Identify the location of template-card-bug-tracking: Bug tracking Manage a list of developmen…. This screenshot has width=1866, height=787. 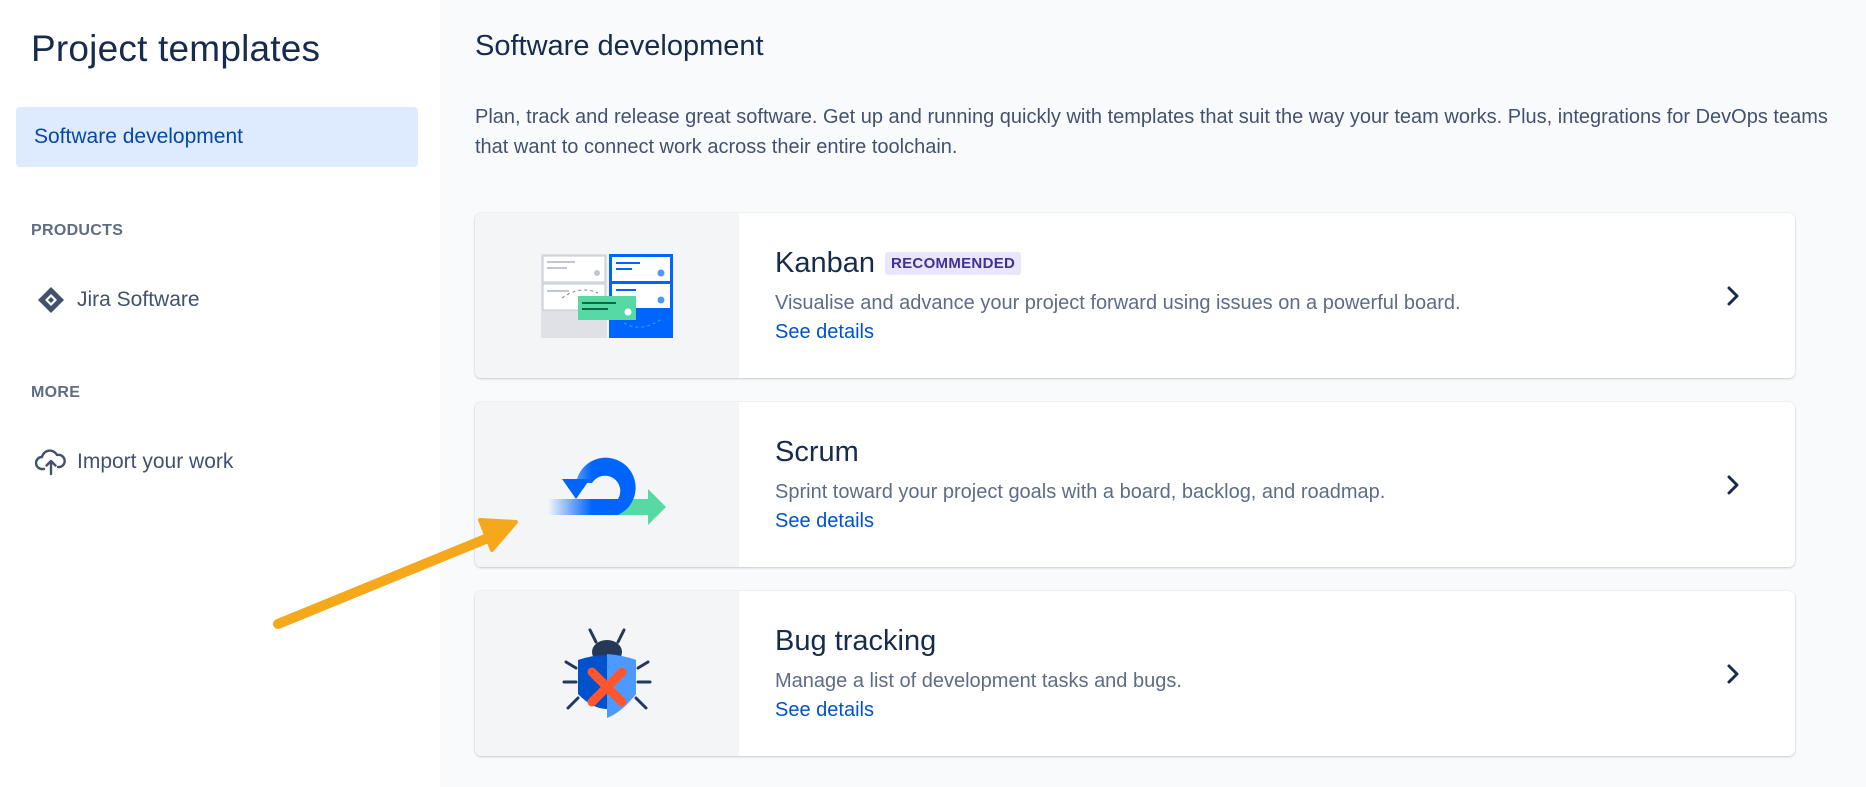
(1135, 673).